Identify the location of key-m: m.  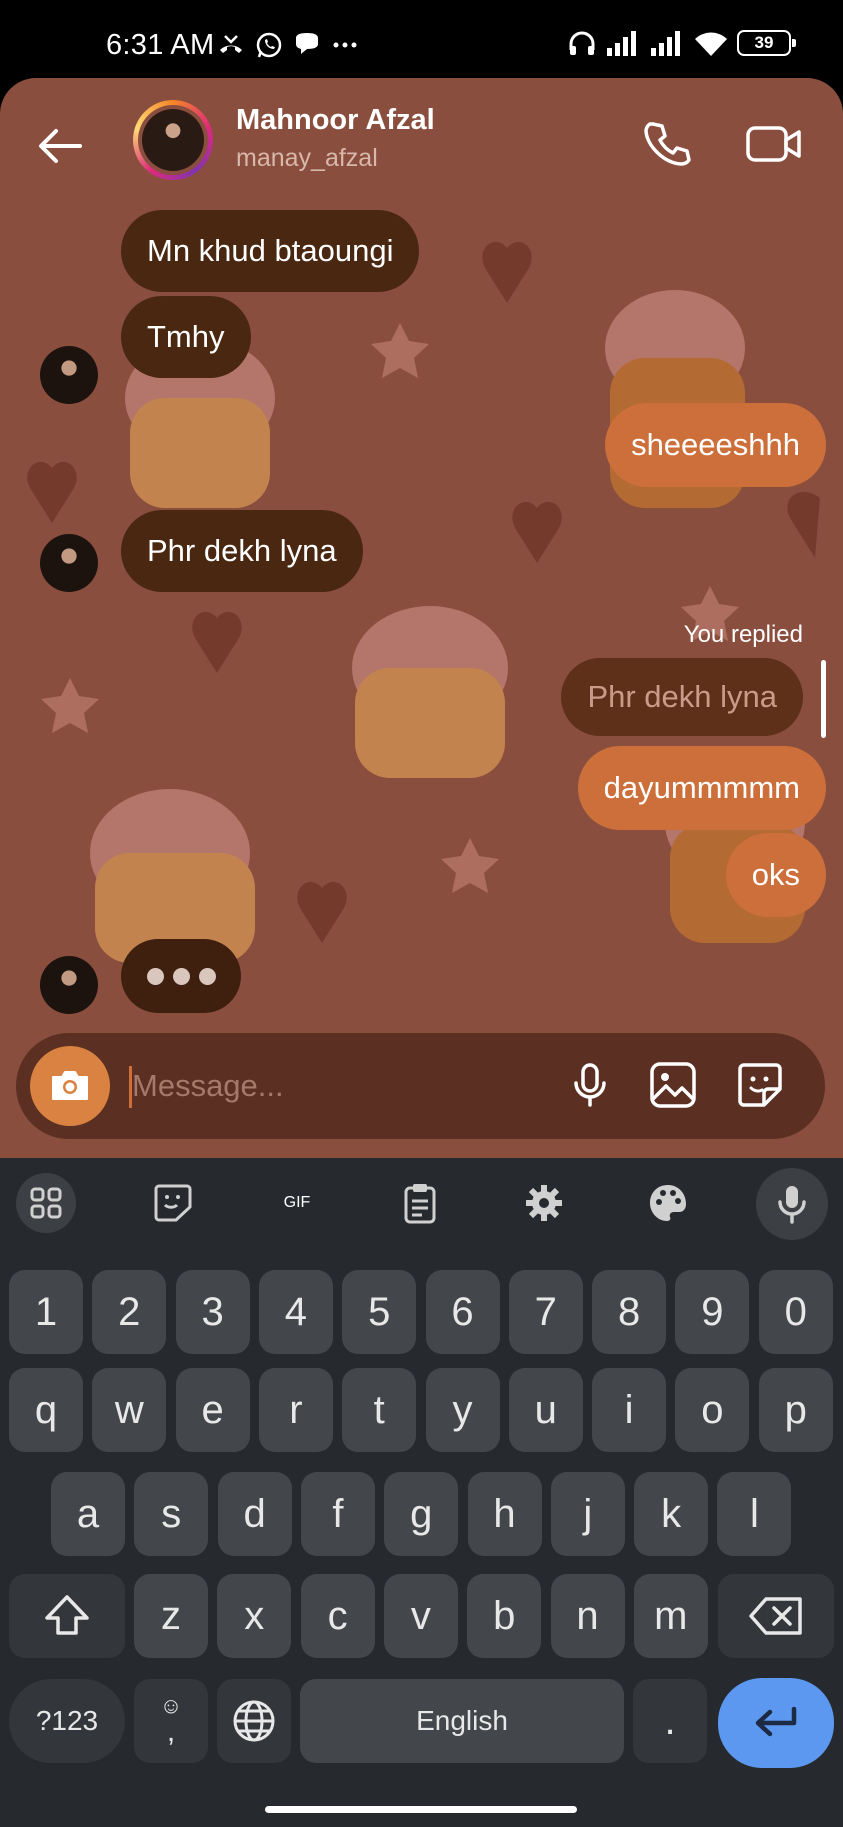
(670, 1616).